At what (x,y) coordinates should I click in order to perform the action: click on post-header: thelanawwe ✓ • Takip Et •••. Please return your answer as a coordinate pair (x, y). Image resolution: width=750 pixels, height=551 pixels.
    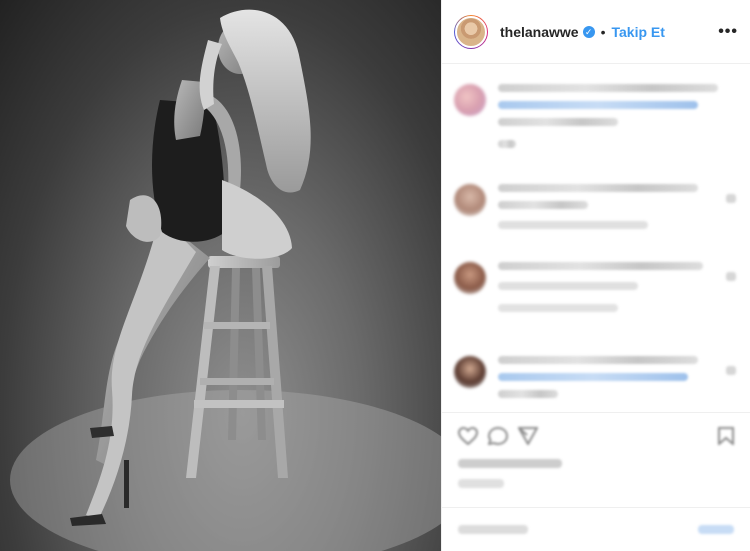
    Looking at the image, I should click on (596, 32).